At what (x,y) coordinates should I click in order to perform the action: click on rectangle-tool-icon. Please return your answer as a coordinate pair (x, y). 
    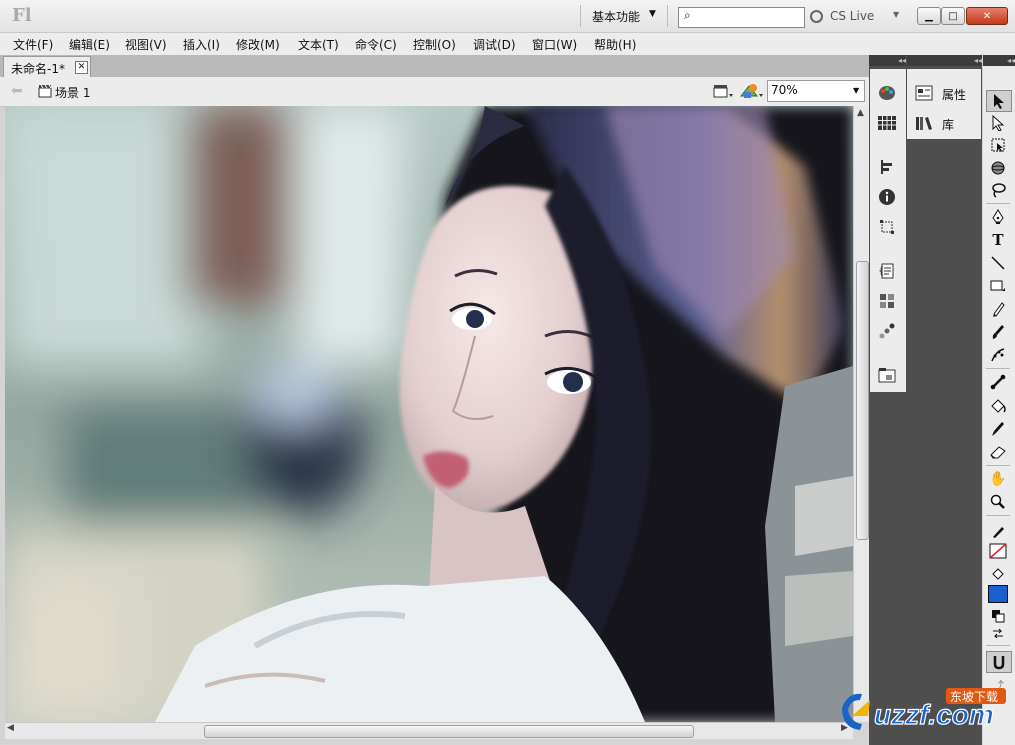
    Looking at the image, I should click on (998, 286).